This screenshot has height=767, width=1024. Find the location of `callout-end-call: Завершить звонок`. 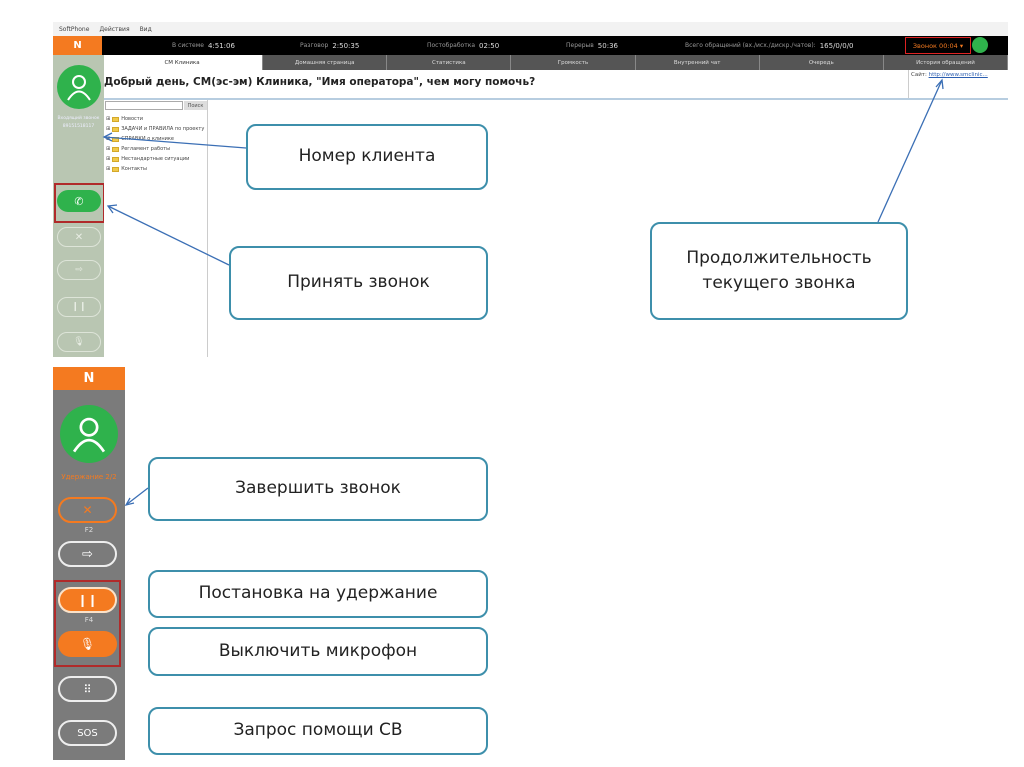

callout-end-call: Завершить звонок is located at coordinates (318, 489).